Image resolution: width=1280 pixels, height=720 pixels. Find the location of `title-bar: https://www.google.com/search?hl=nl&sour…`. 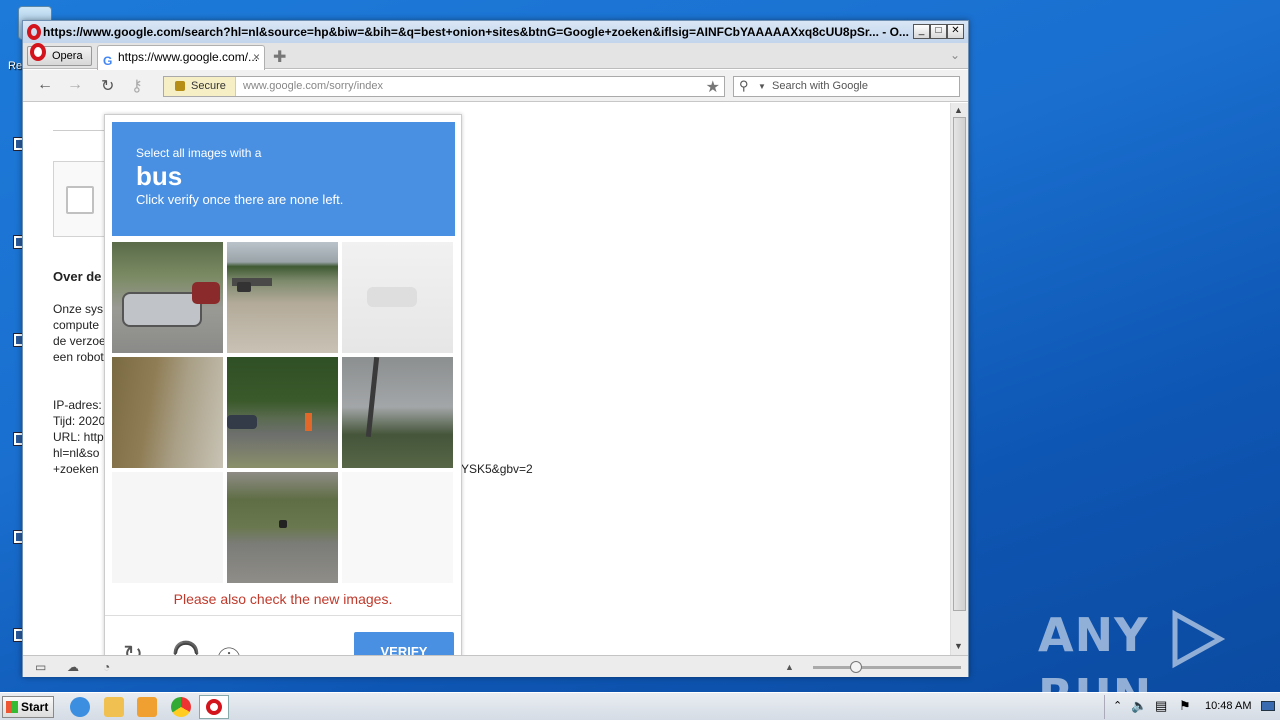

title-bar: https://www.google.com/search?hl=nl&sour… is located at coordinates (495, 32).